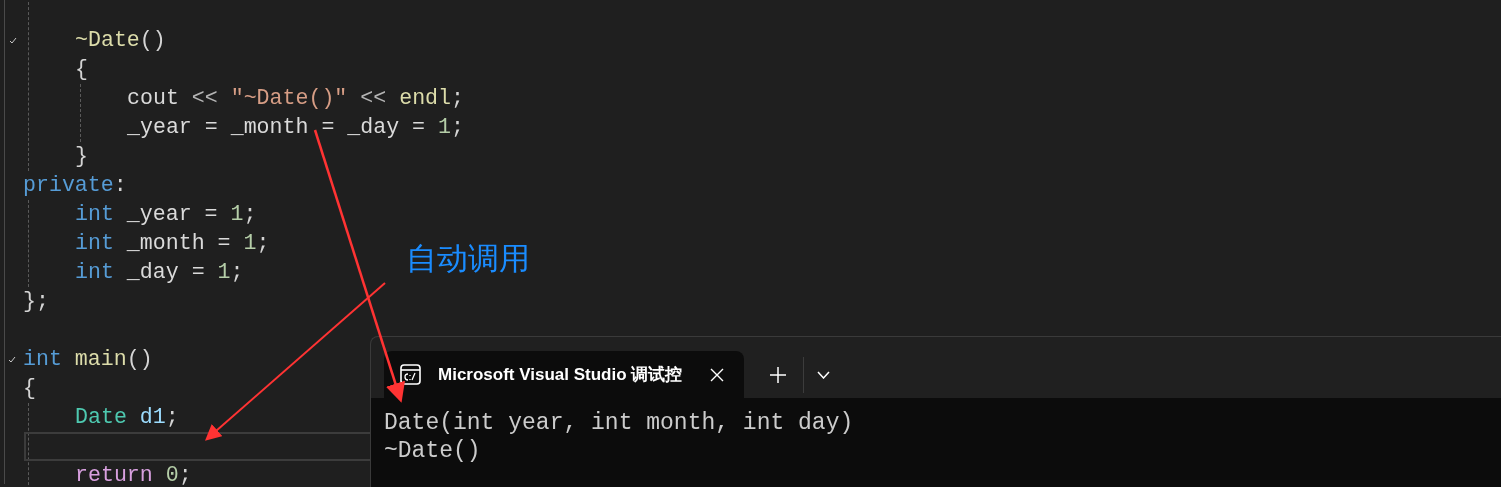 The image size is (1501, 487). What do you see at coordinates (717, 374) in the screenshot?
I see `close-icon` at bounding box center [717, 374].